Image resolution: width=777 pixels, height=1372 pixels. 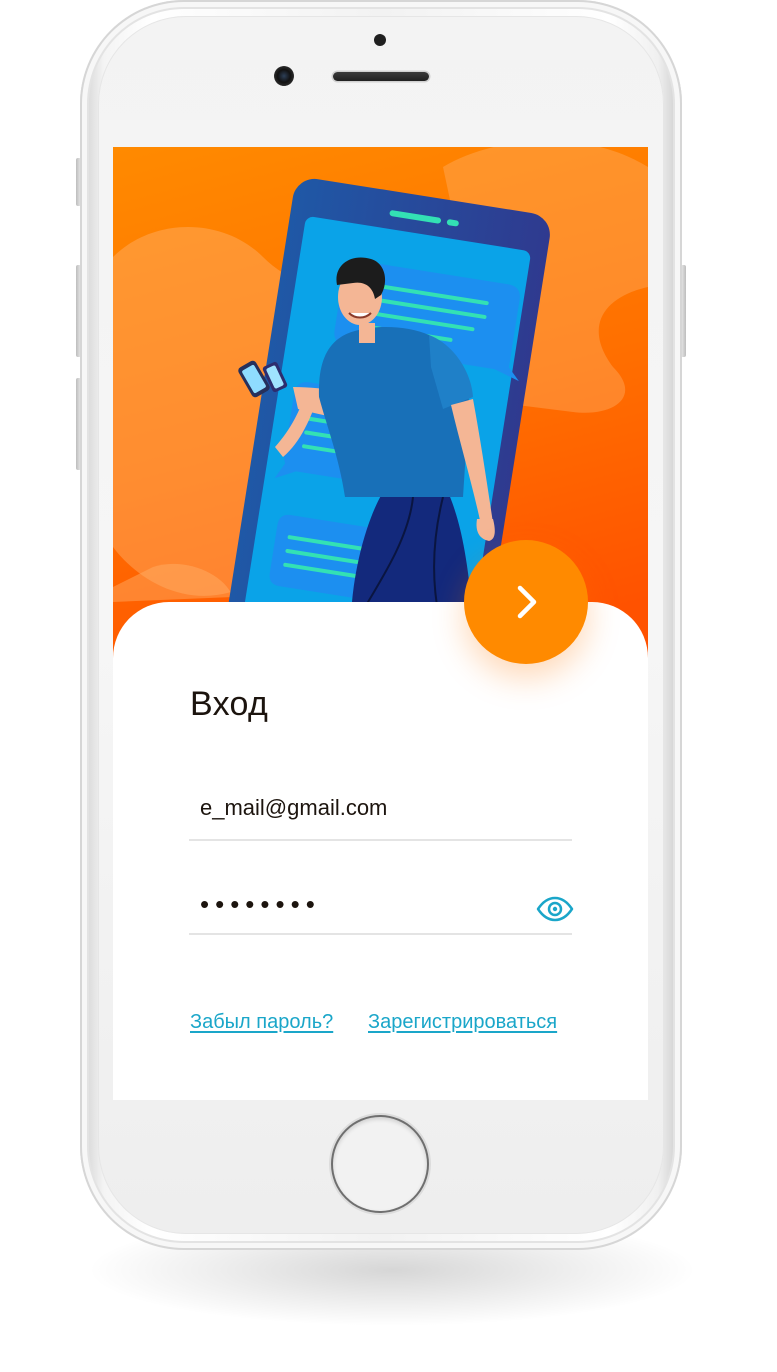 I want to click on email-field-container, so click(x=380, y=812).